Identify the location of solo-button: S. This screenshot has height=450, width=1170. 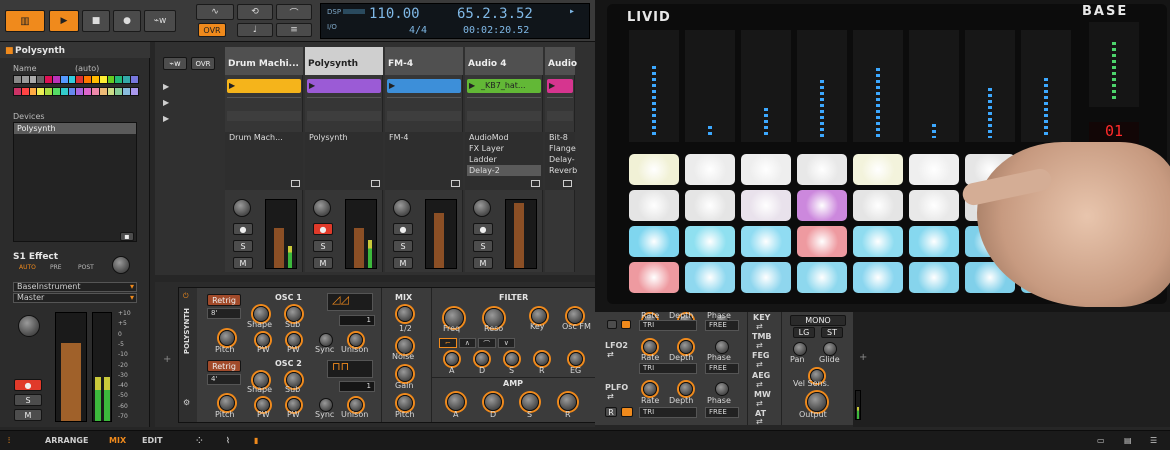
(243, 246).